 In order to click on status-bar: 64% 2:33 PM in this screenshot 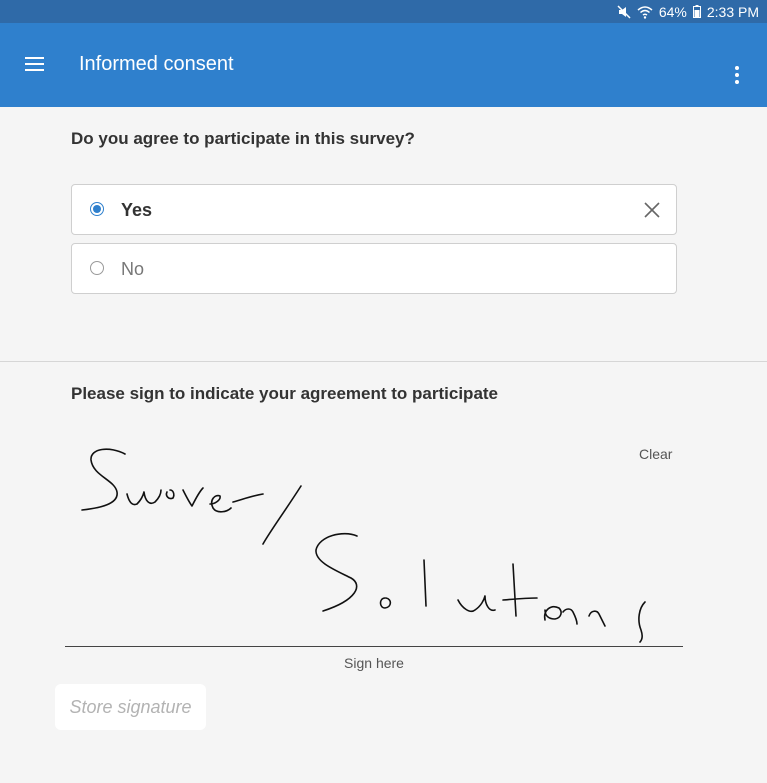, I will do `click(383, 11)`.